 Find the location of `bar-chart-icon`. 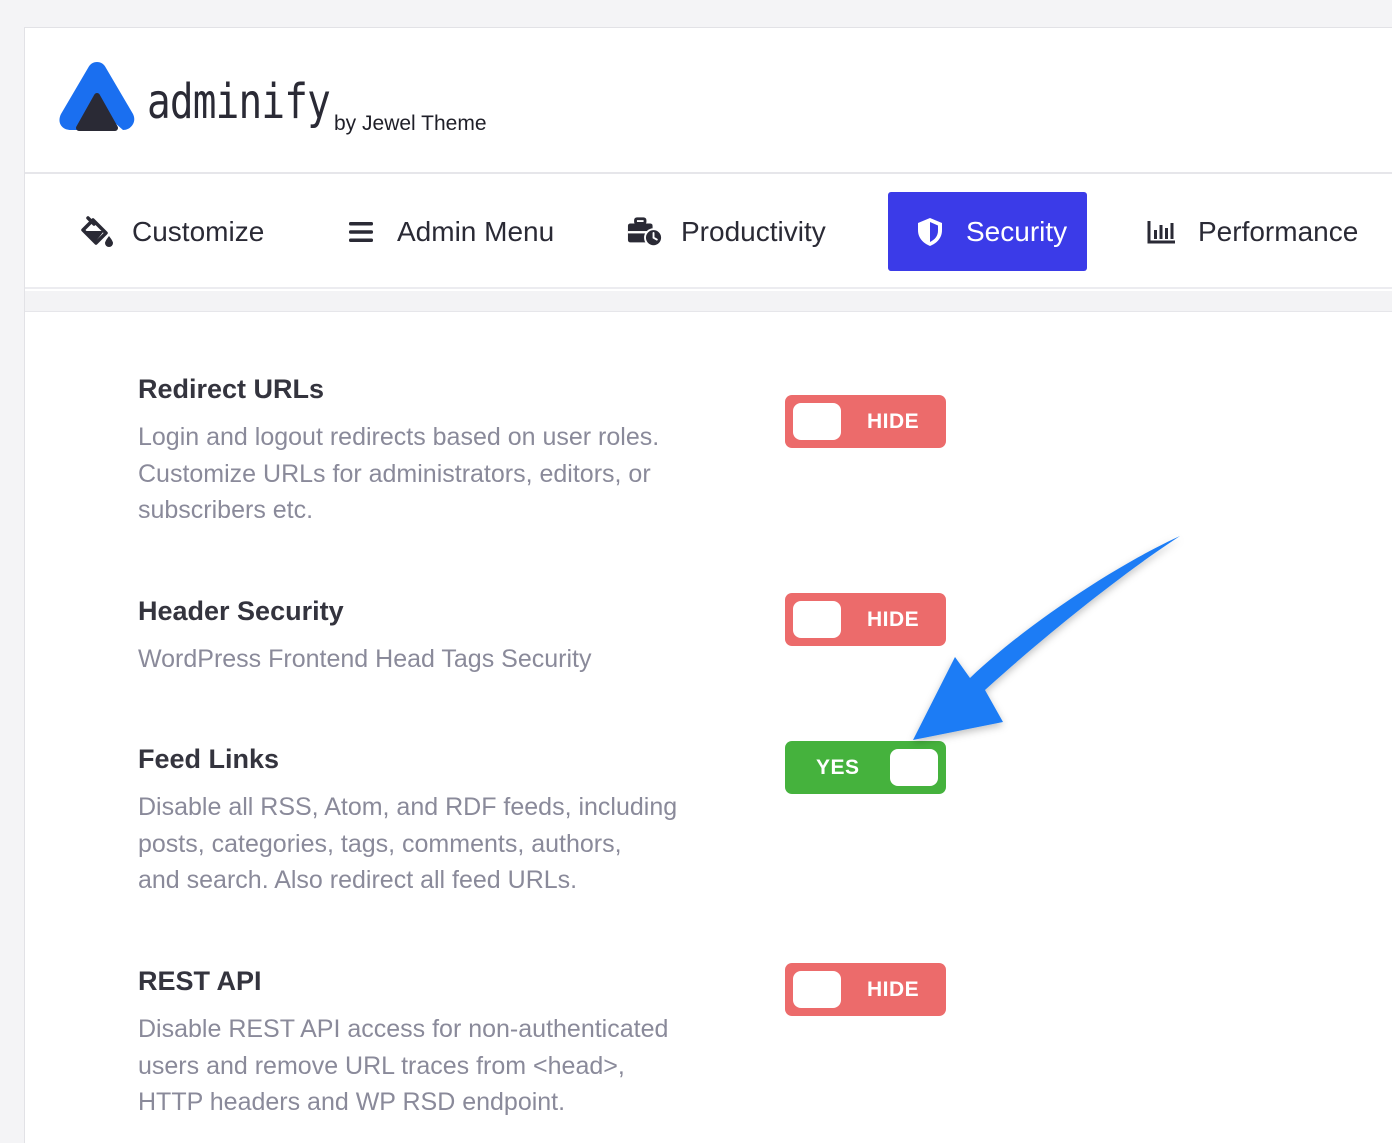

bar-chart-icon is located at coordinates (1162, 232).